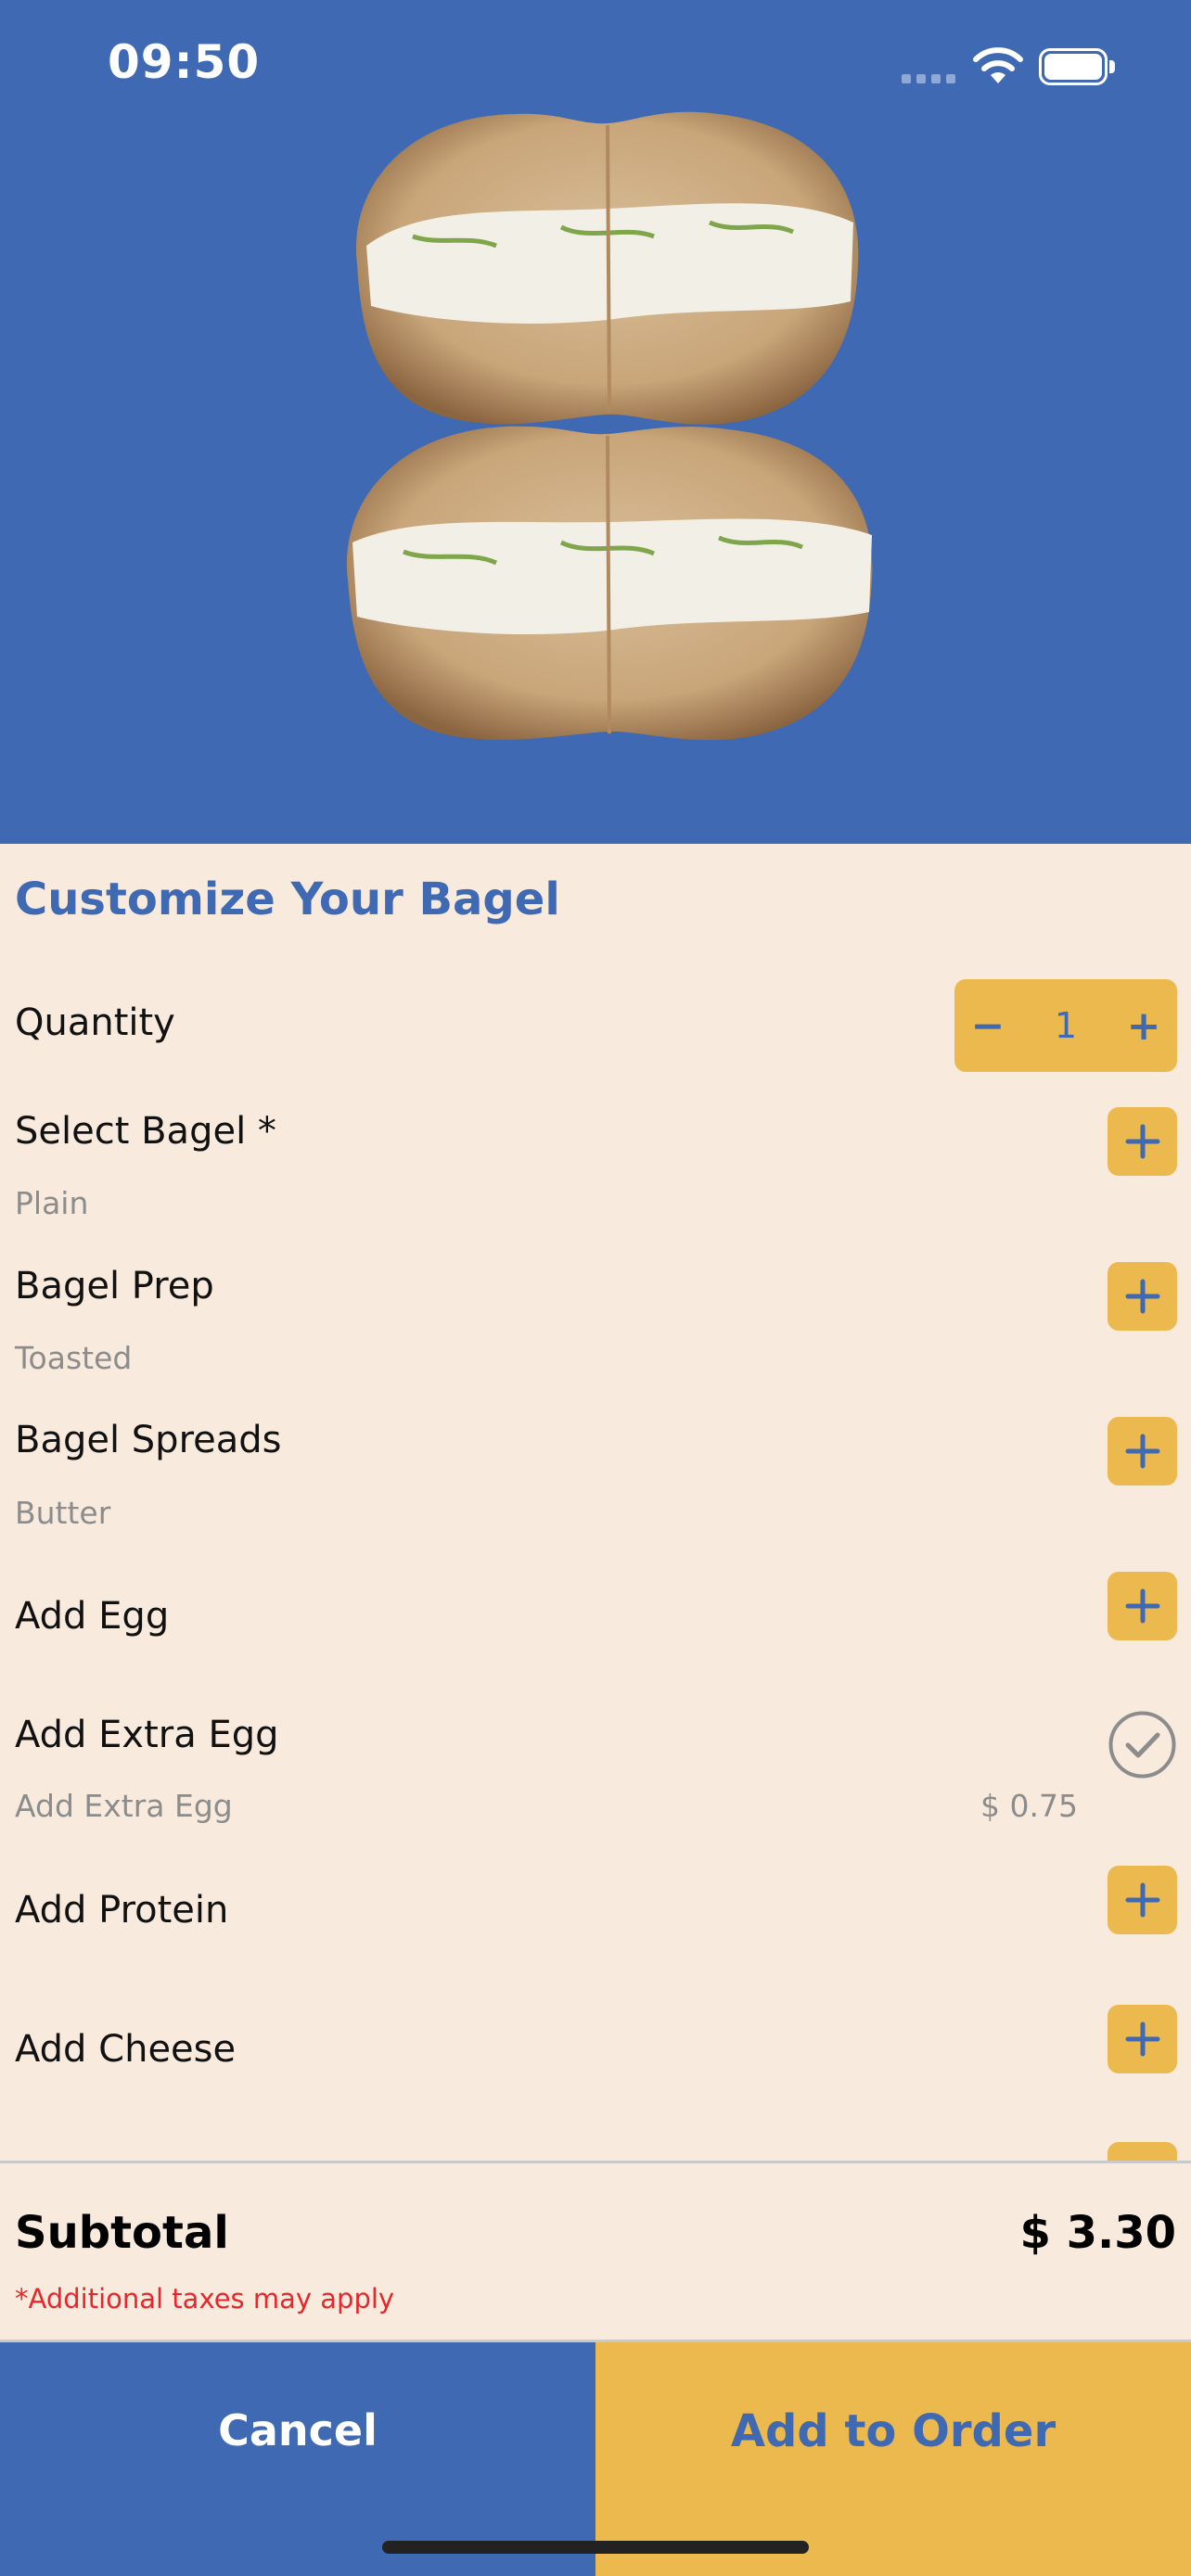 The width and height of the screenshot is (1191, 2576). I want to click on add-bagel-spreads-button, so click(1142, 1451).